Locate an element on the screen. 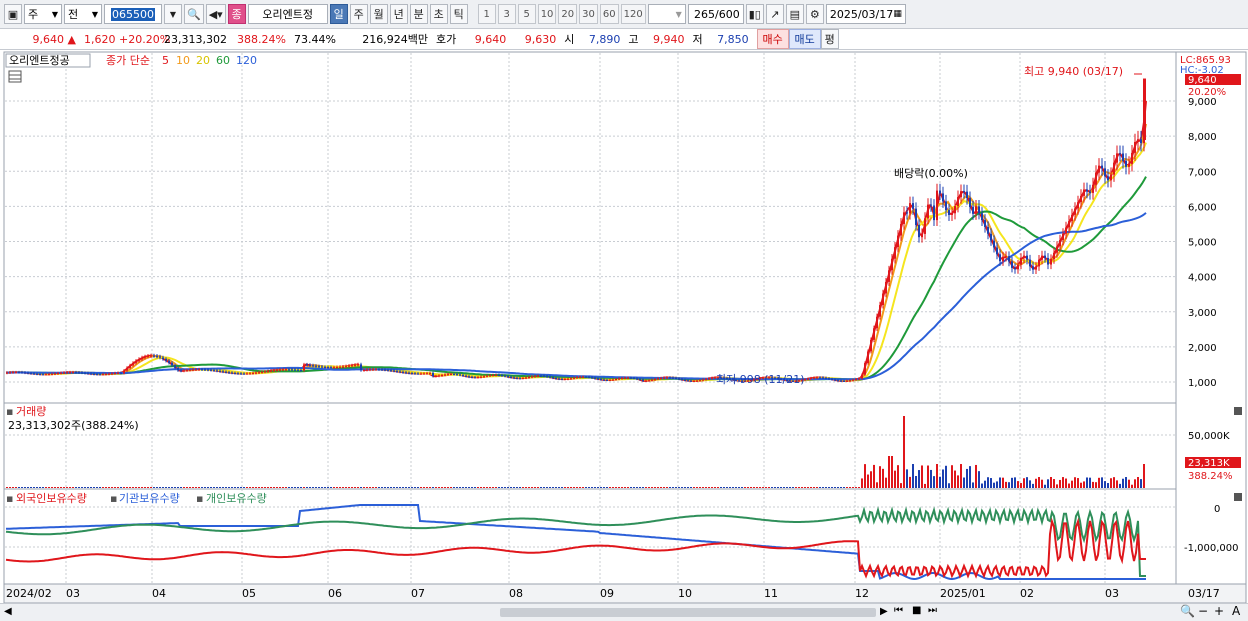 This screenshot has height=621, width=1248. candle-type-icon: ▮▯ is located at coordinates (754, 14).